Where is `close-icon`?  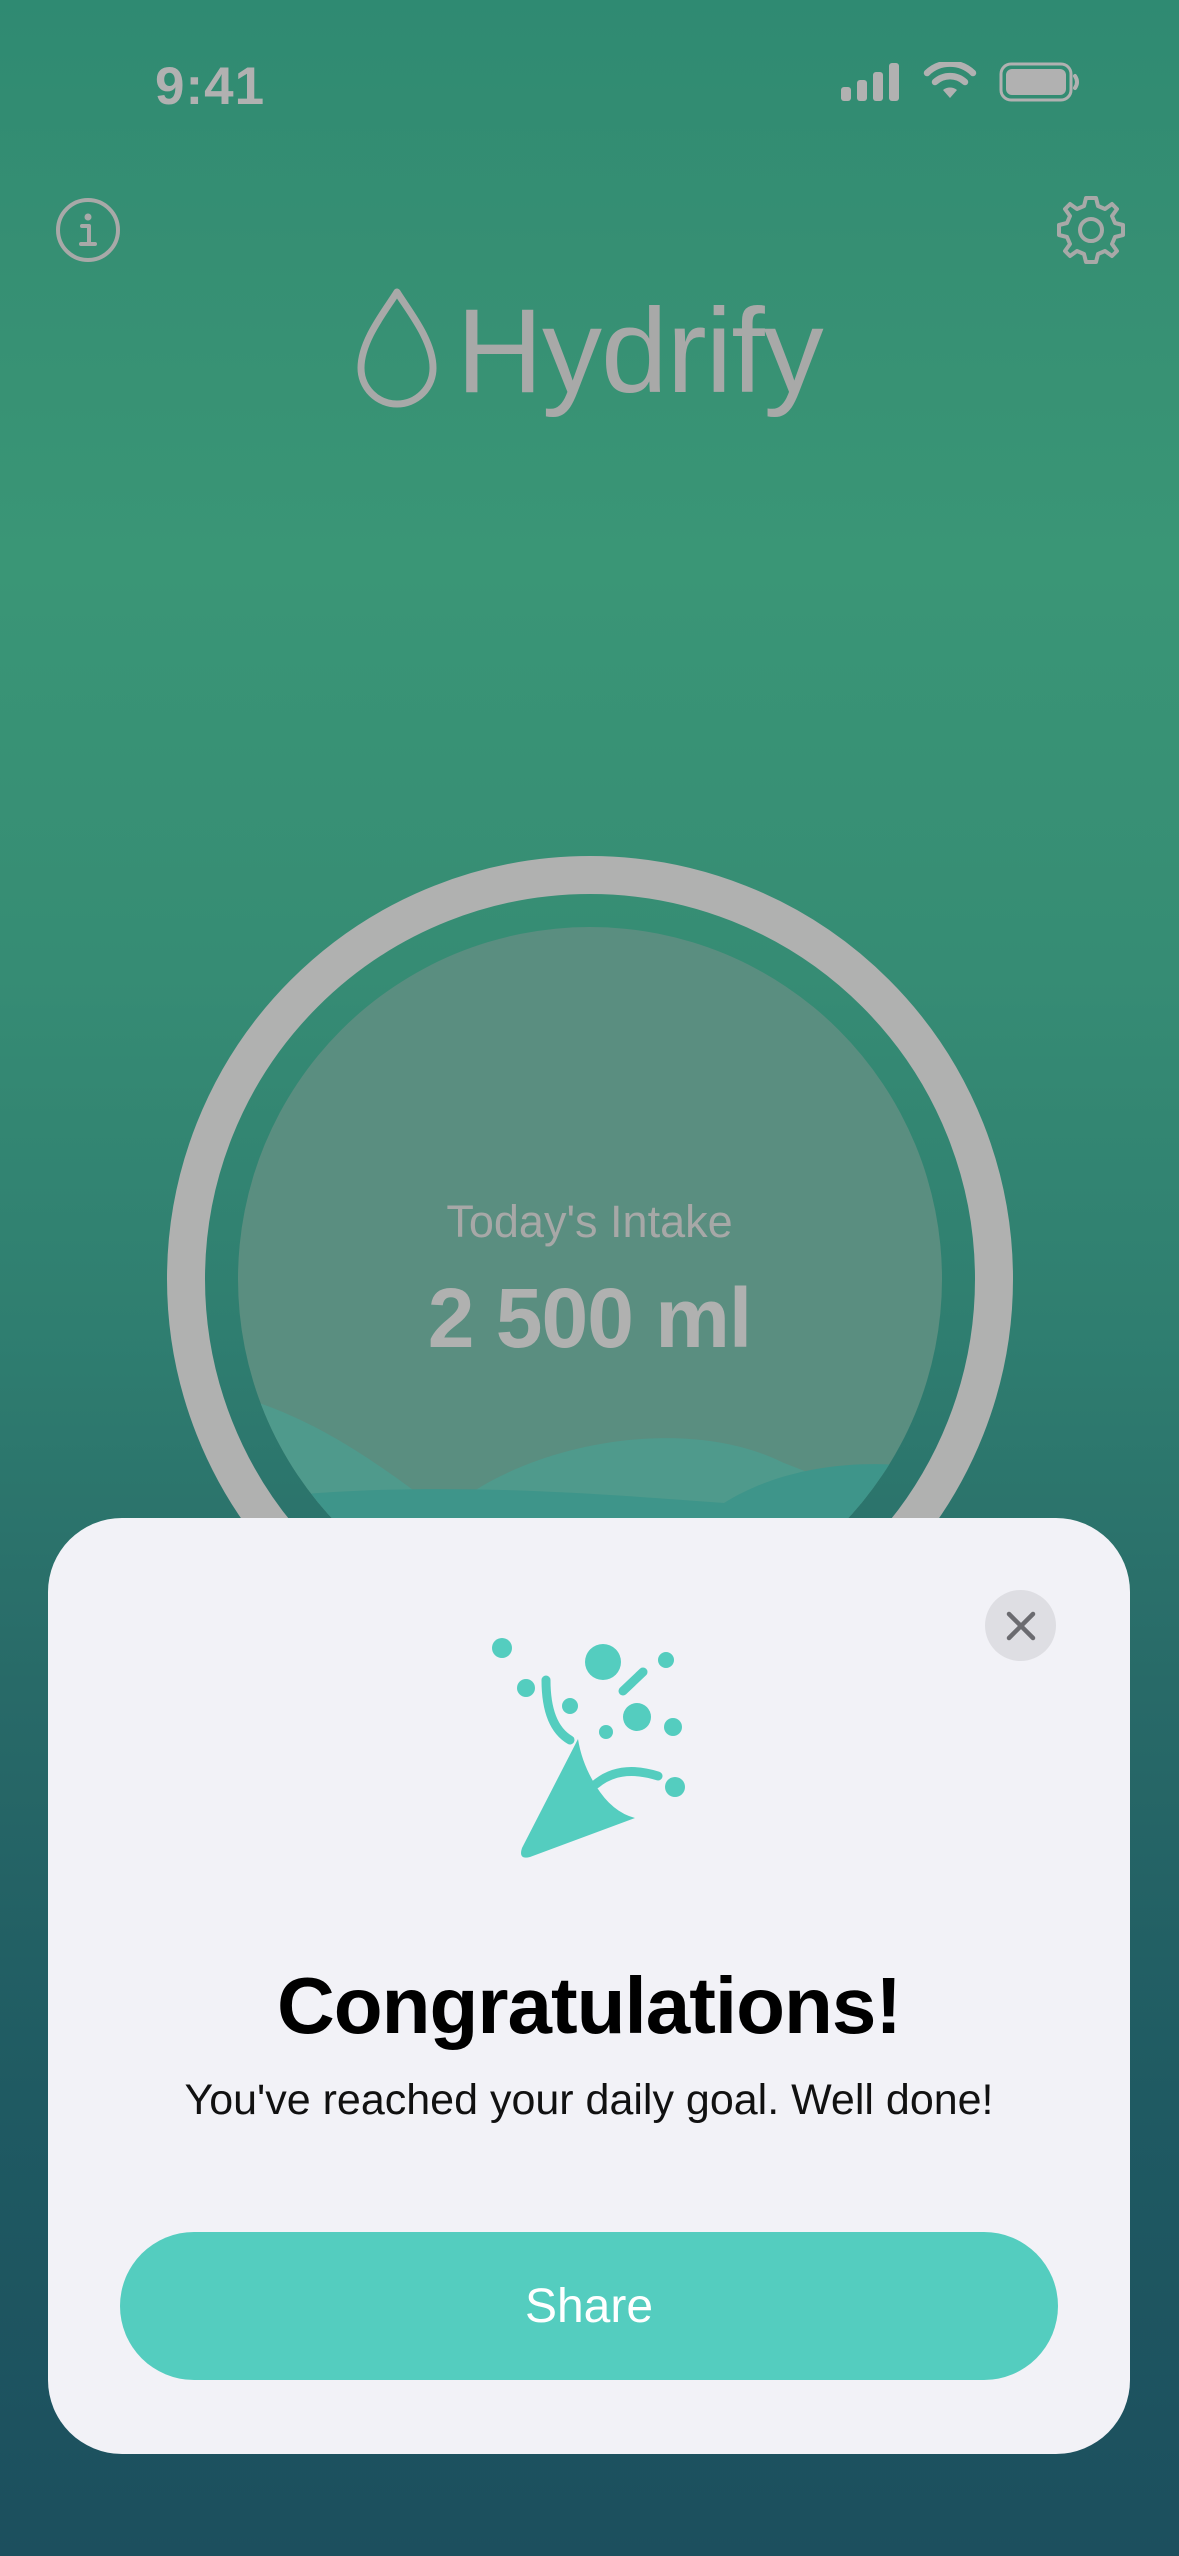
close-icon is located at coordinates (1020, 1625).